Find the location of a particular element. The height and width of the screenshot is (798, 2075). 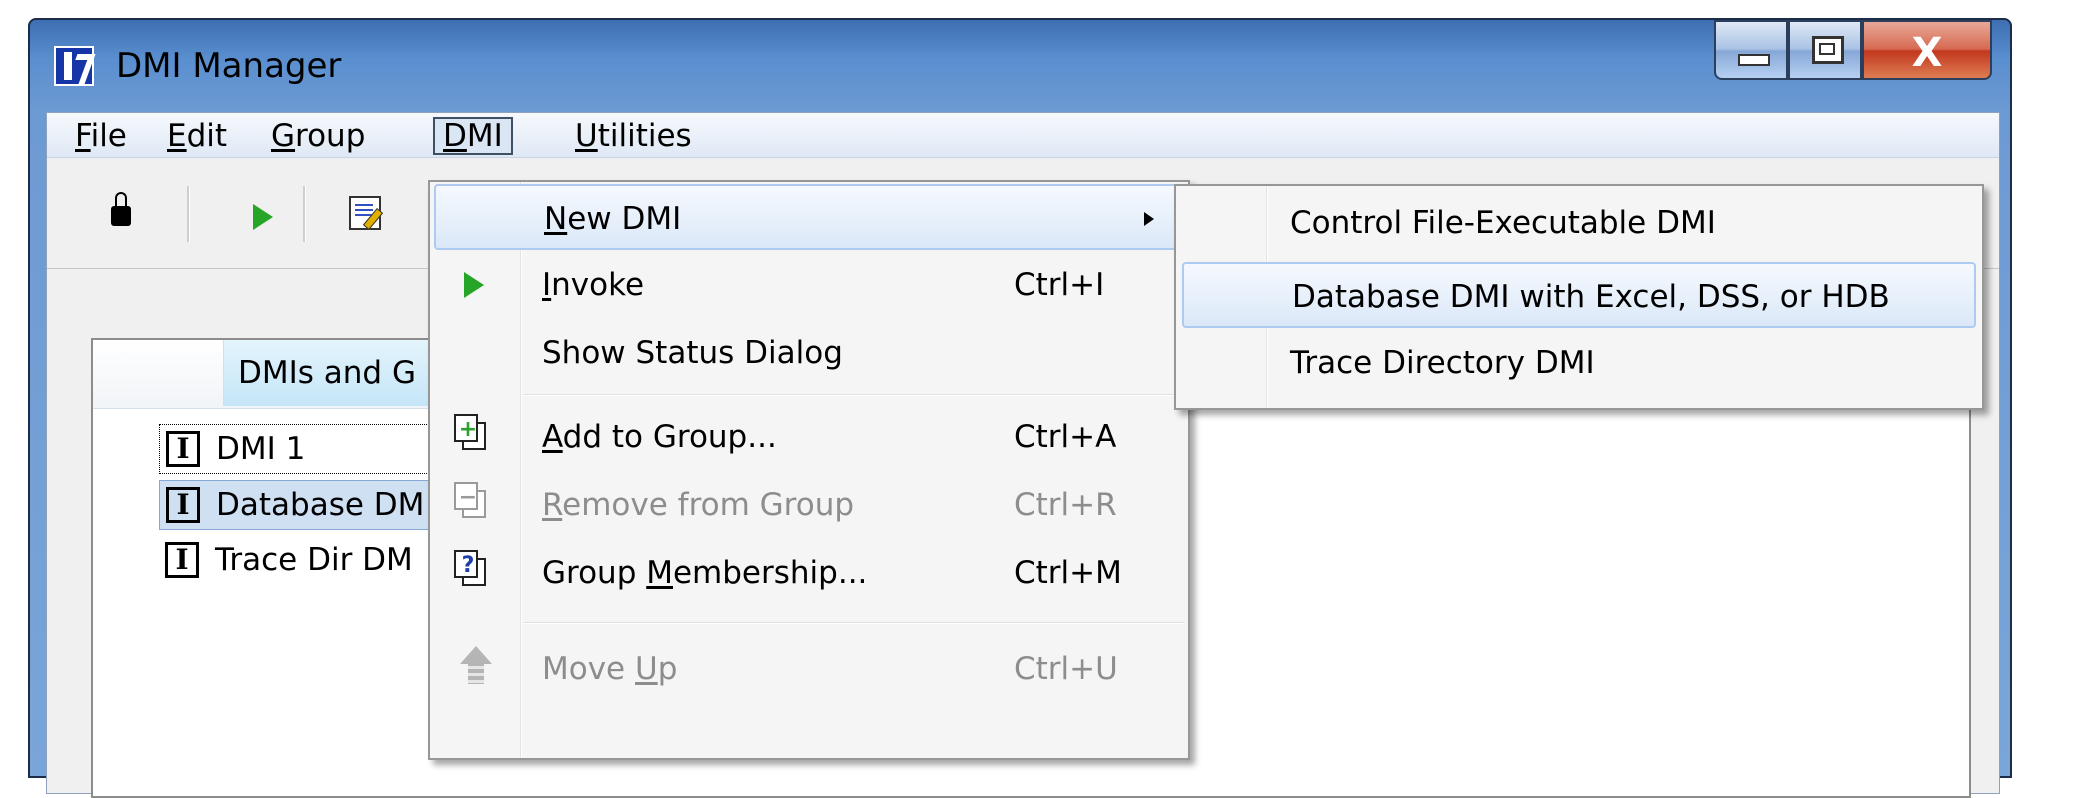

tree-row: I DMI 1 is located at coordinates (310, 449).